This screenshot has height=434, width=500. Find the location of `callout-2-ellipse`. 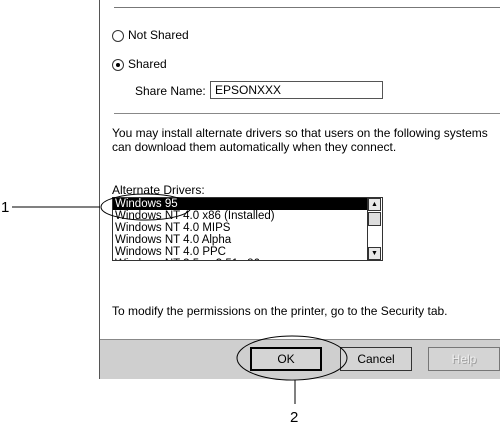

callout-2-ellipse is located at coordinates (292, 358).